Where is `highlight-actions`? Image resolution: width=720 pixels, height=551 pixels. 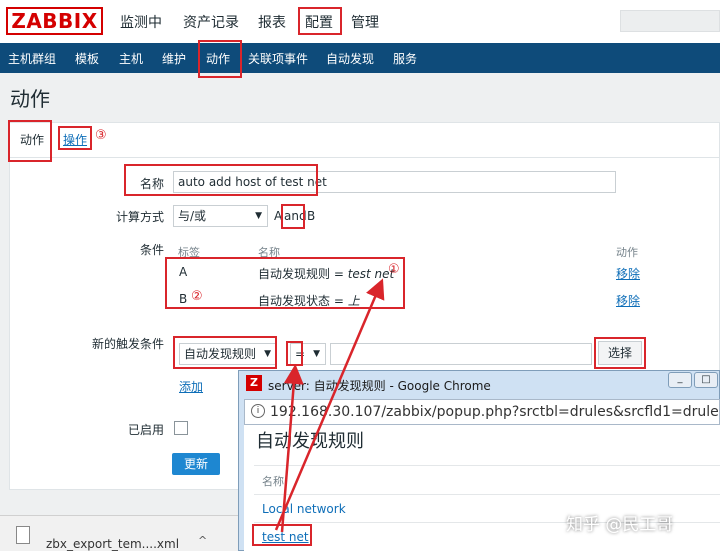 highlight-actions is located at coordinates (220, 59).